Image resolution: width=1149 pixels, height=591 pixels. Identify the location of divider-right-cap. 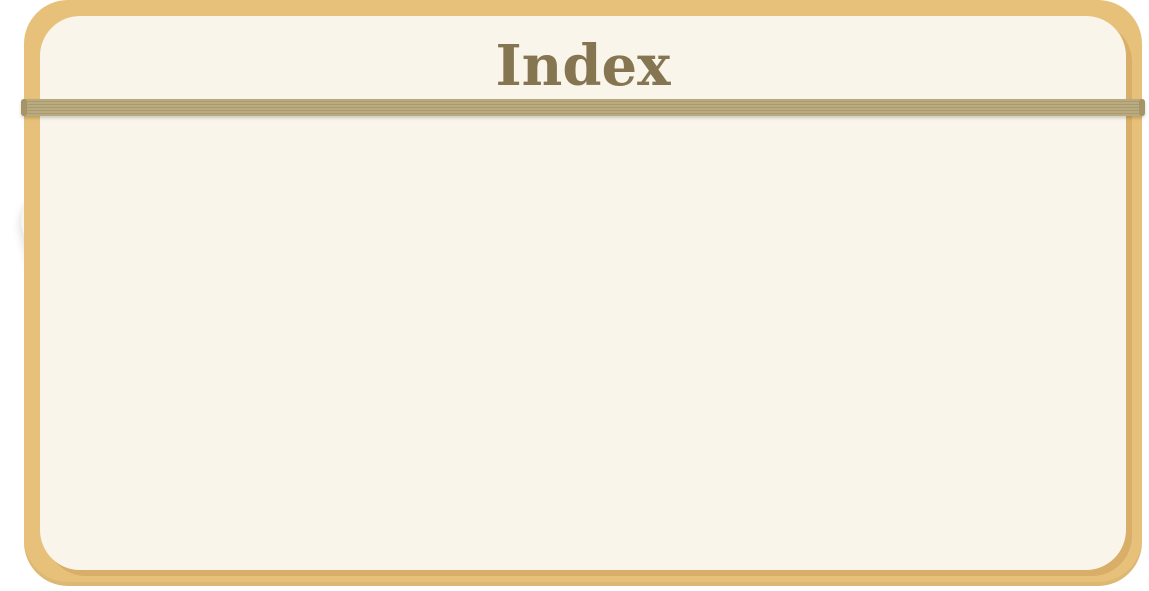
(1142, 107).